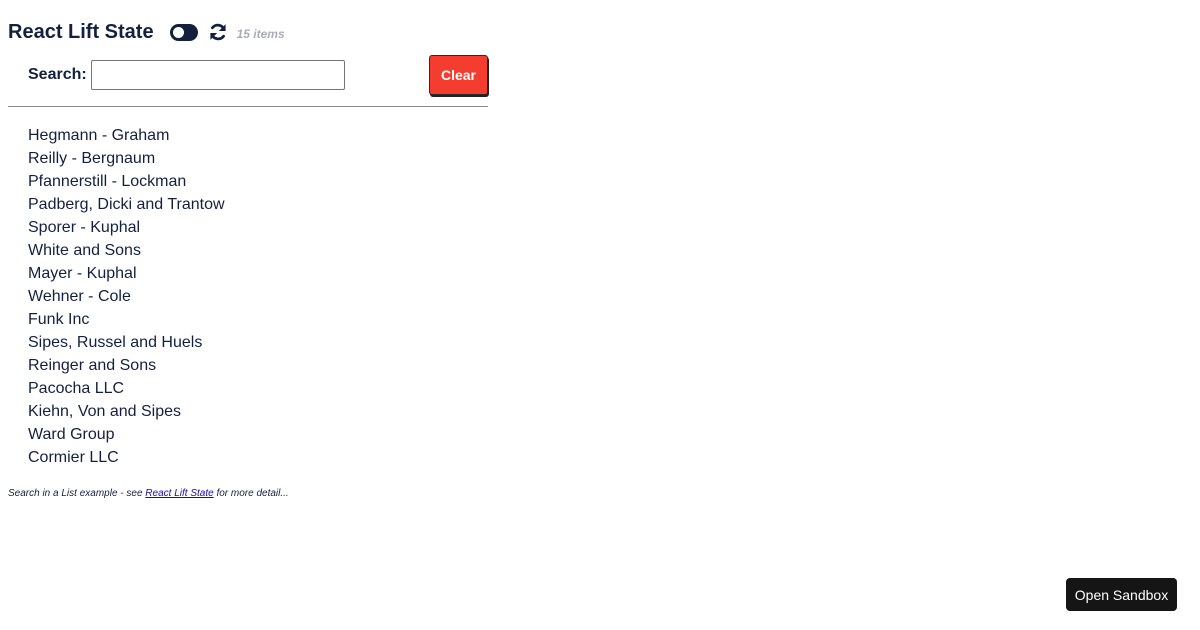  What do you see at coordinates (126, 204) in the screenshot?
I see `list-item: Padberg, Dicki and Trantow` at bounding box center [126, 204].